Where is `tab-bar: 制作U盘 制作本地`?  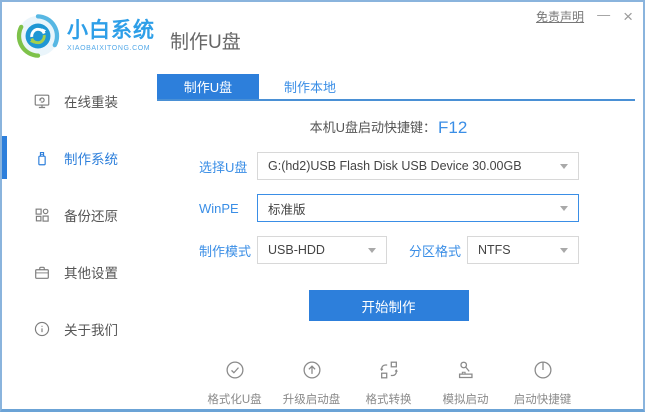
tab-bar: 制作U盘 制作本地 is located at coordinates (396, 87).